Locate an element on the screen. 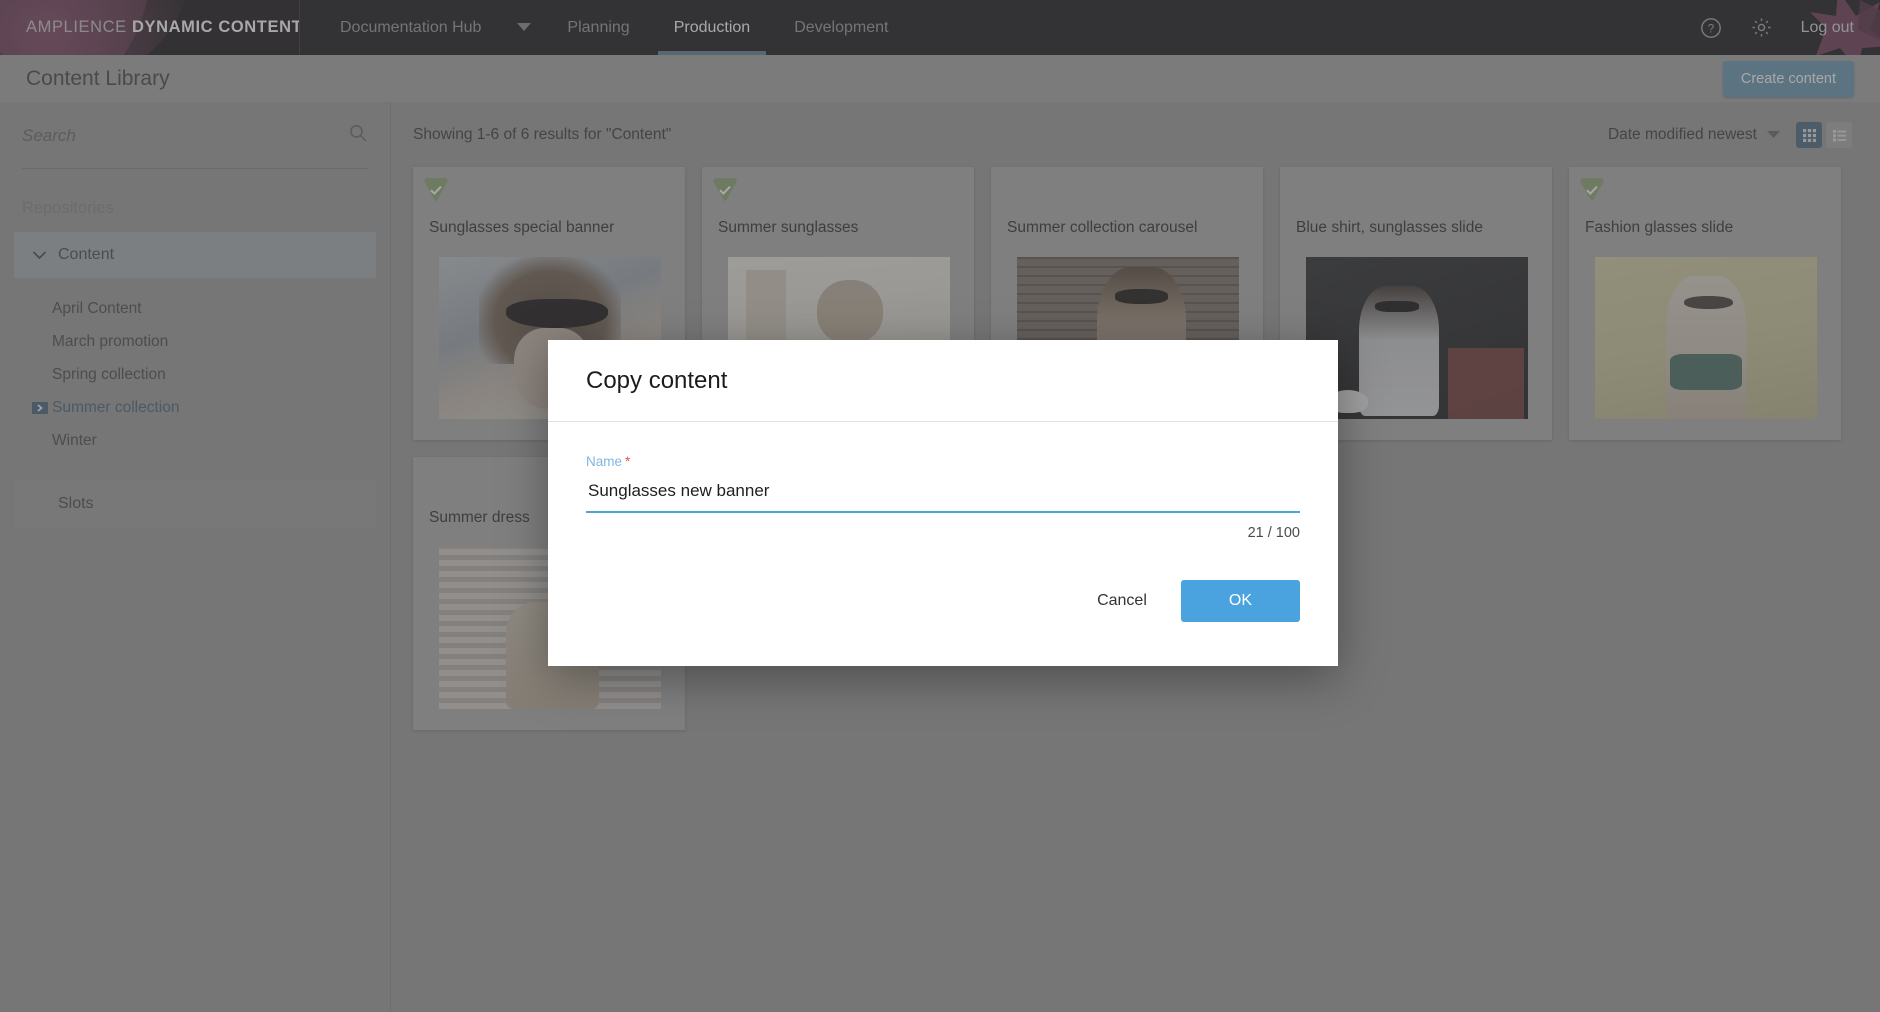  nav-label: Documentation Hub is located at coordinates (411, 27).